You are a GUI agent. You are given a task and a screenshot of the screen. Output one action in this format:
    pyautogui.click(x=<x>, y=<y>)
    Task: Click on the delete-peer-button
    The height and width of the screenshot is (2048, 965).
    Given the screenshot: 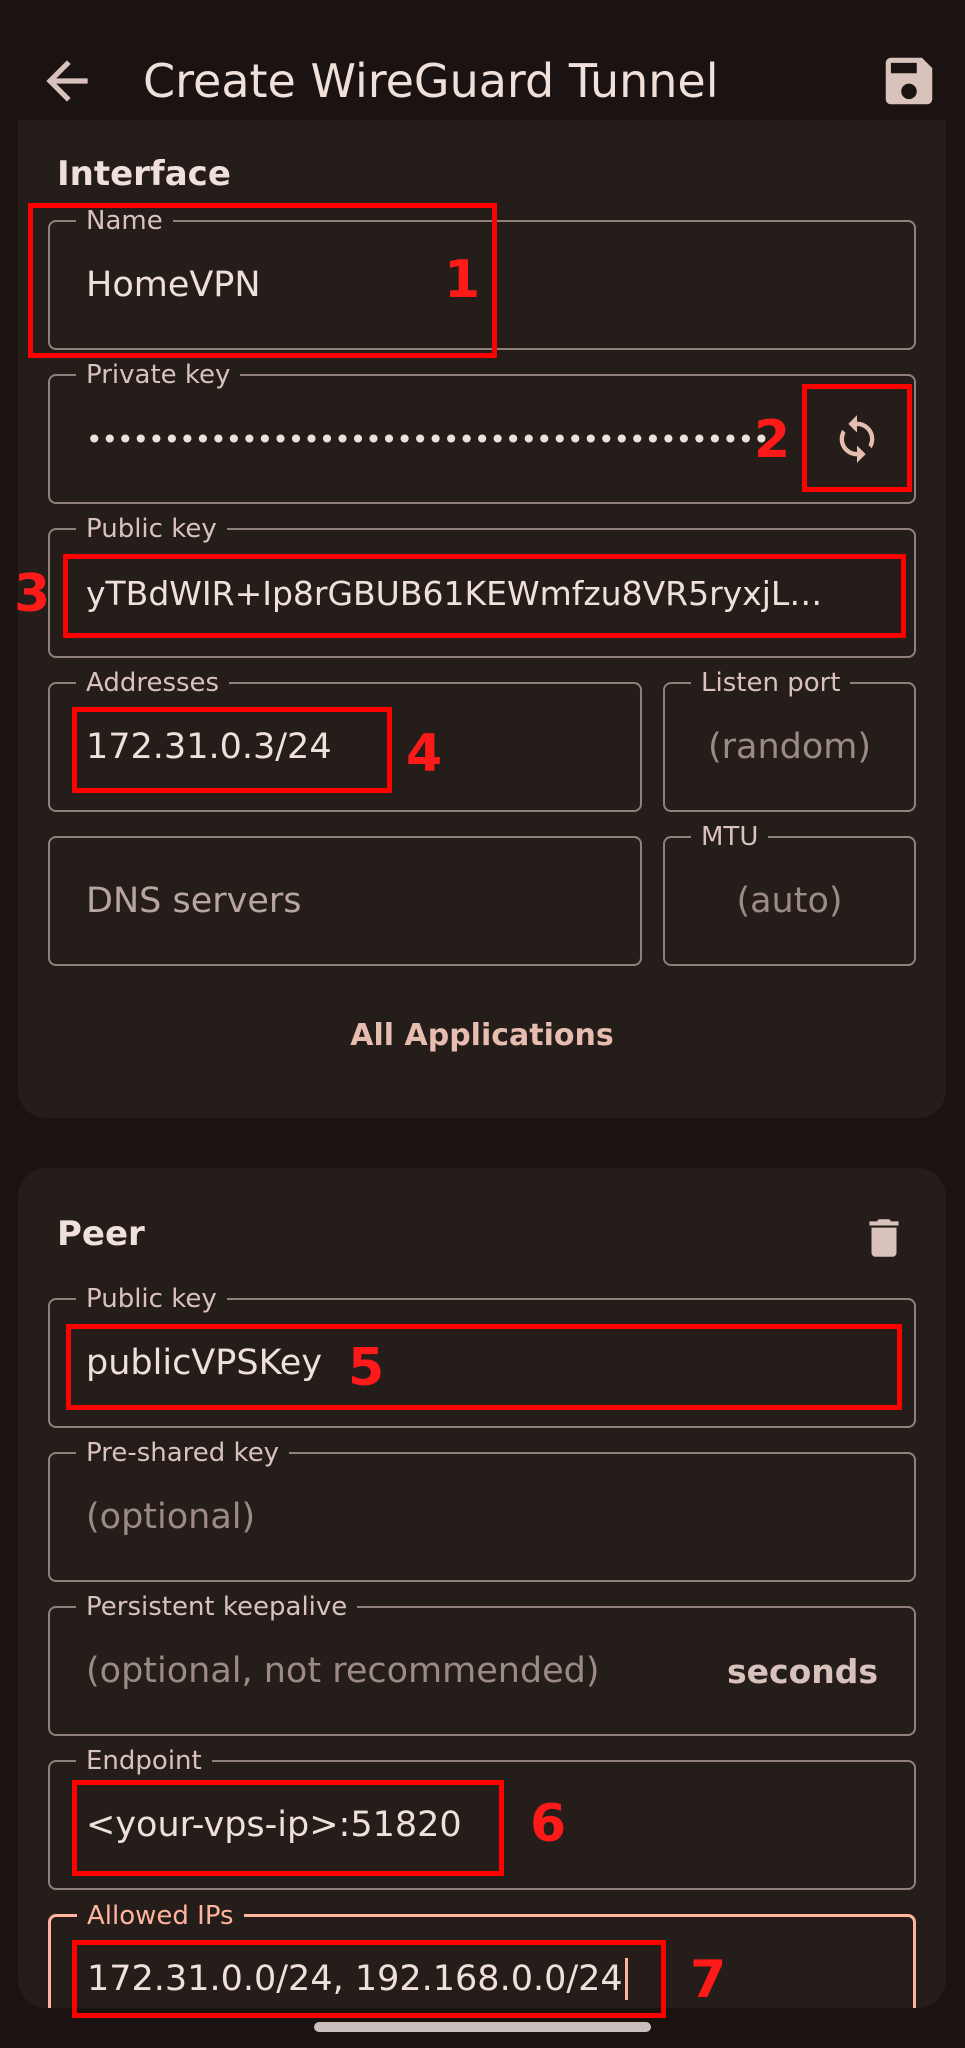 What is the action you would take?
    pyautogui.click(x=884, y=1238)
    